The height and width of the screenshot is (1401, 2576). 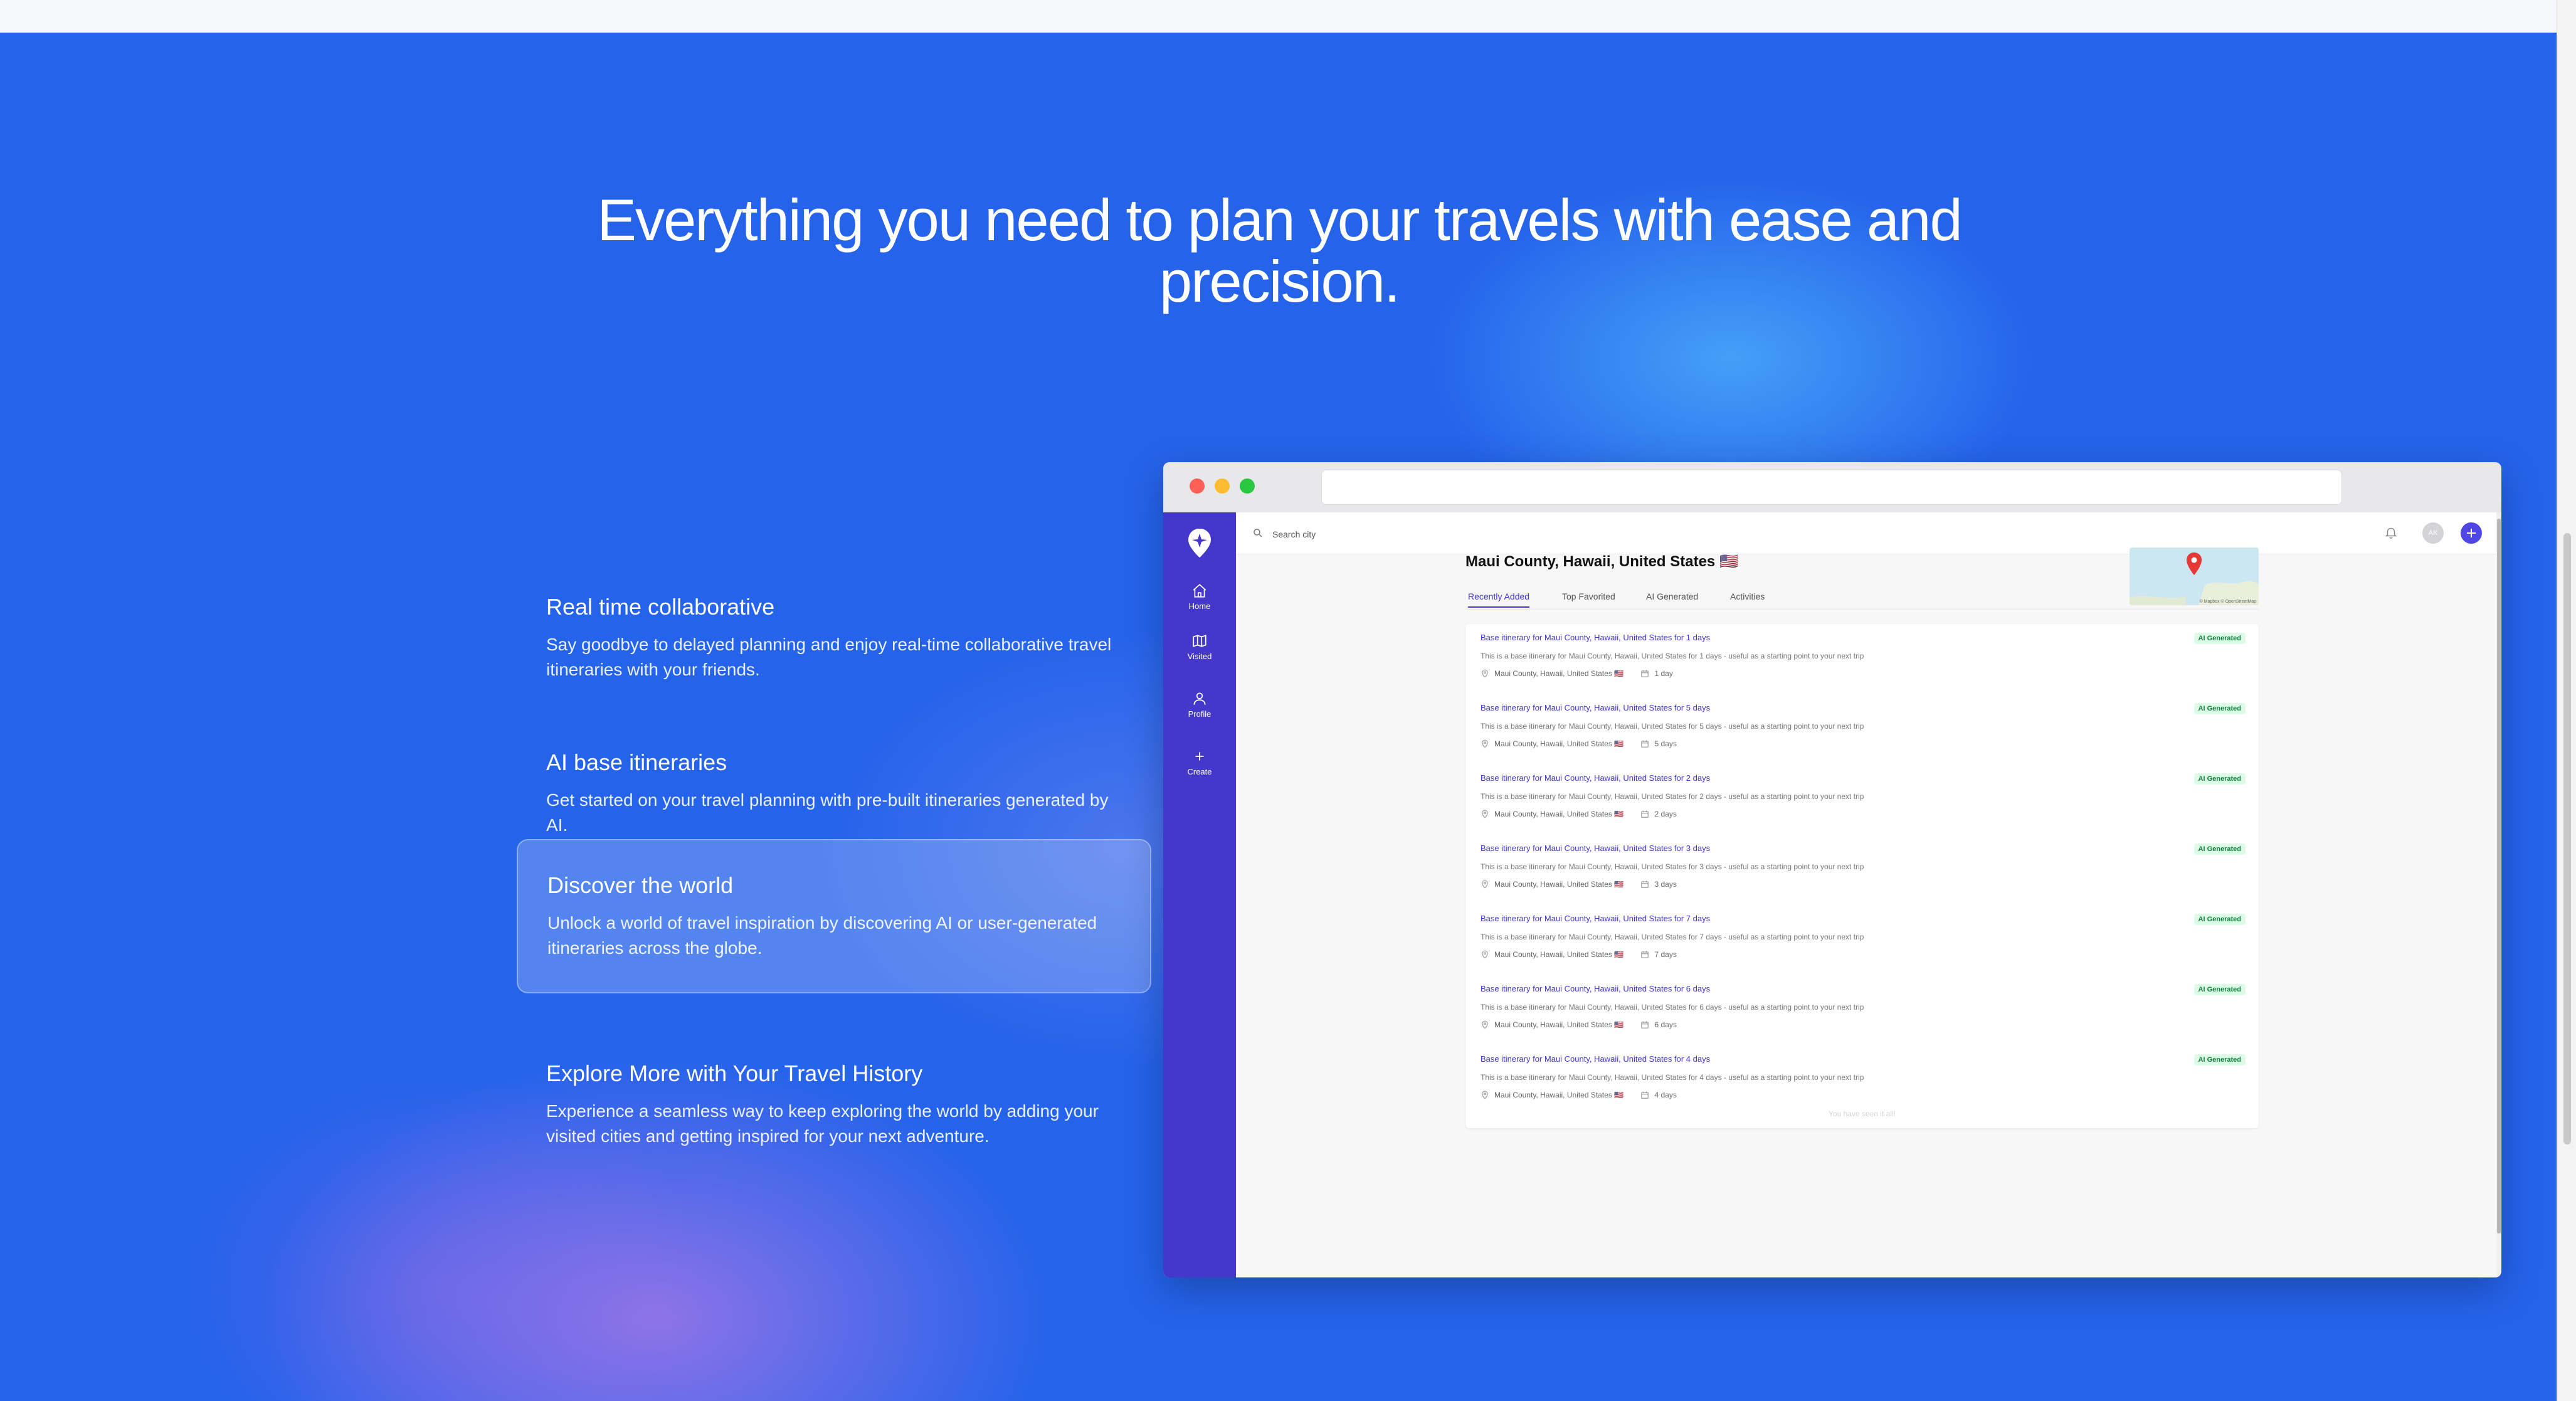 I want to click on avatar: AK, so click(x=2433, y=533).